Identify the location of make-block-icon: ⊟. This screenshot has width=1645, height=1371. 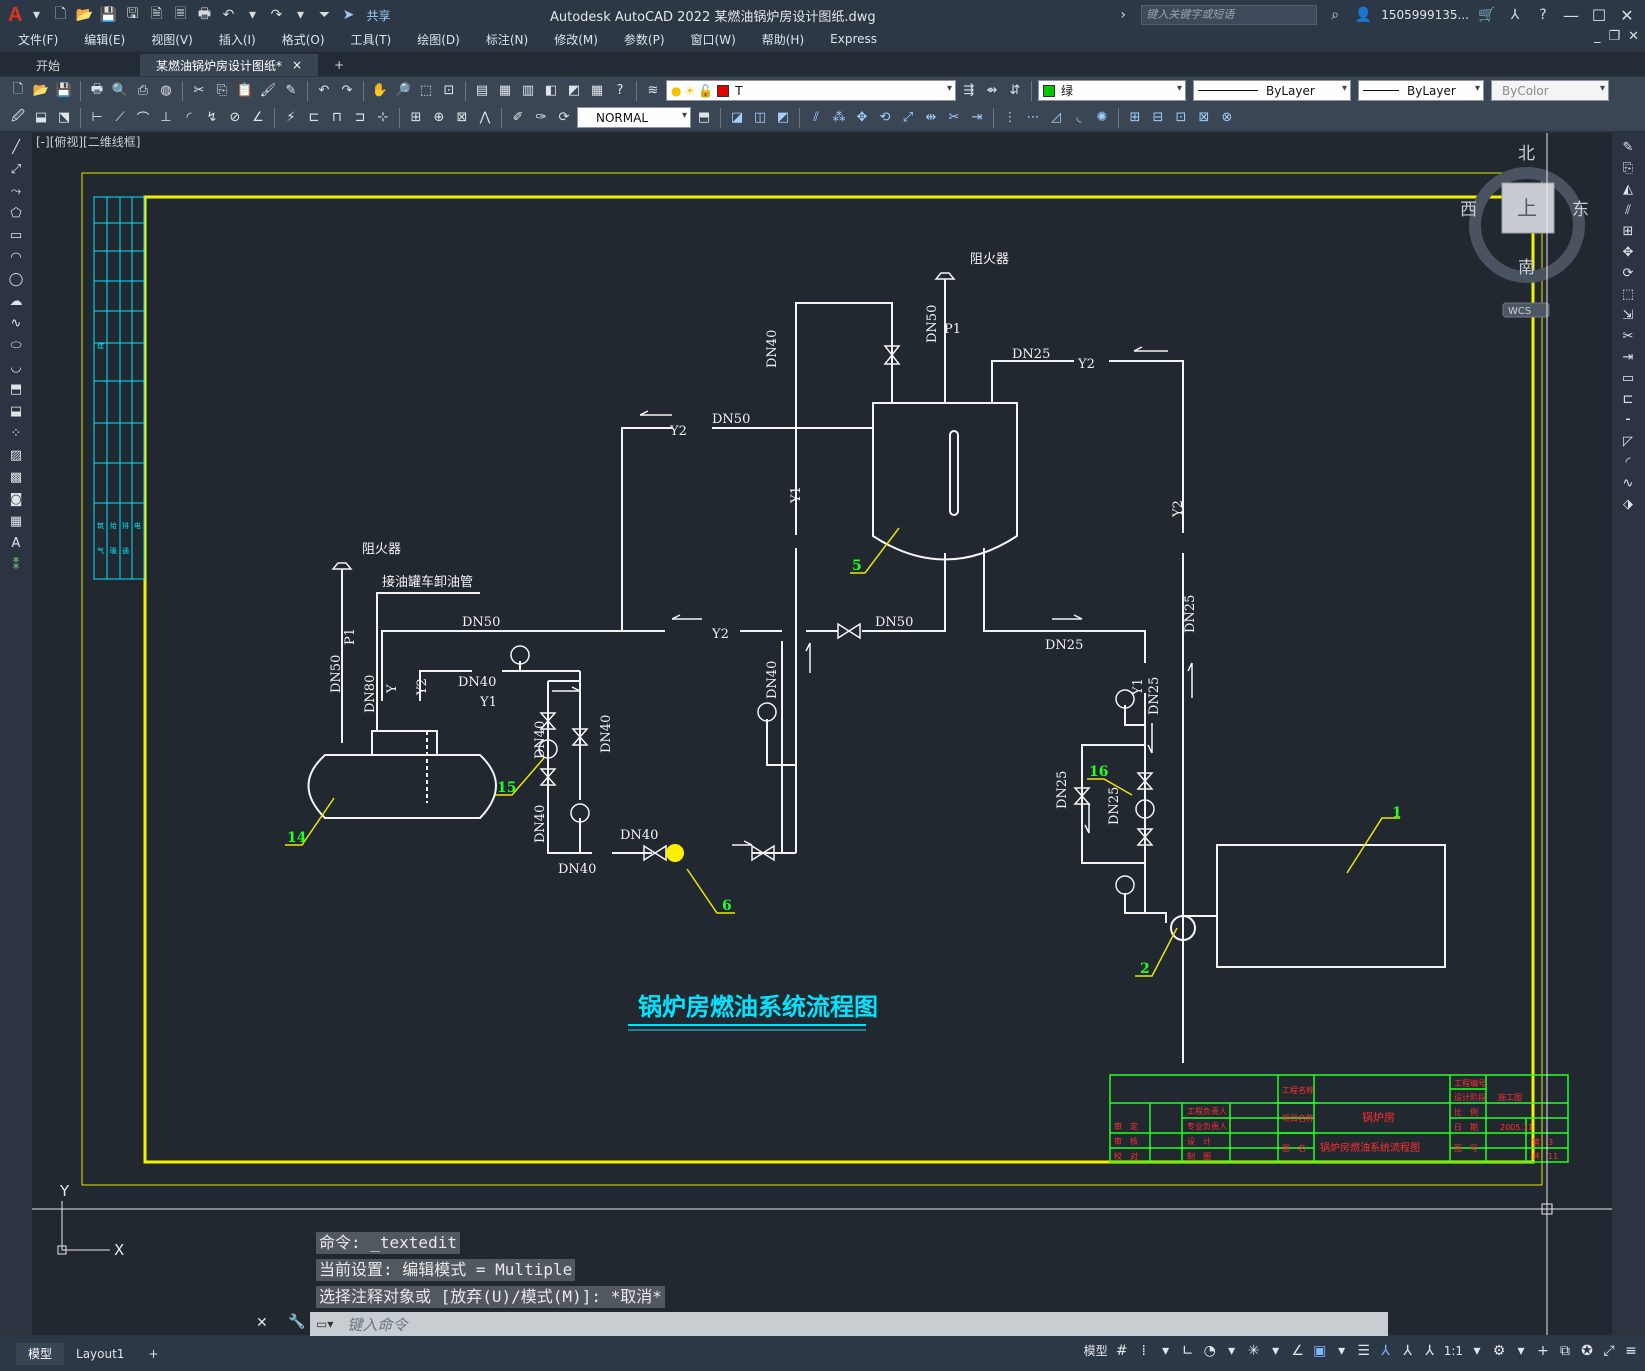
(1158, 118).